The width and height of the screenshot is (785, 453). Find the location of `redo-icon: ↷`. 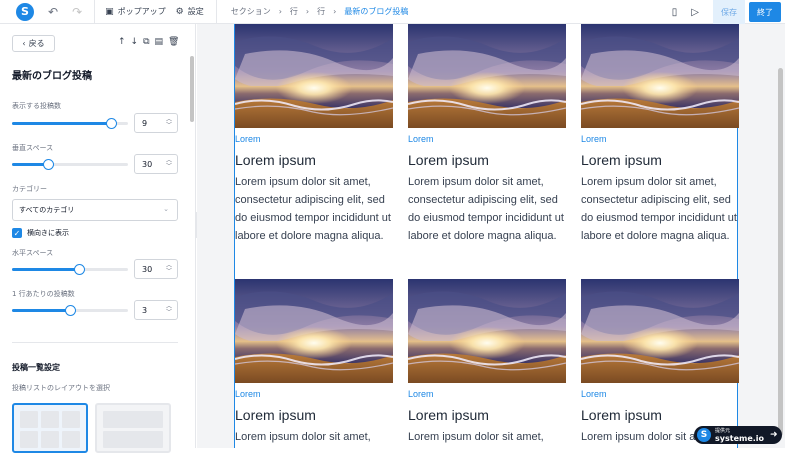

redo-icon: ↷ is located at coordinates (77, 12).